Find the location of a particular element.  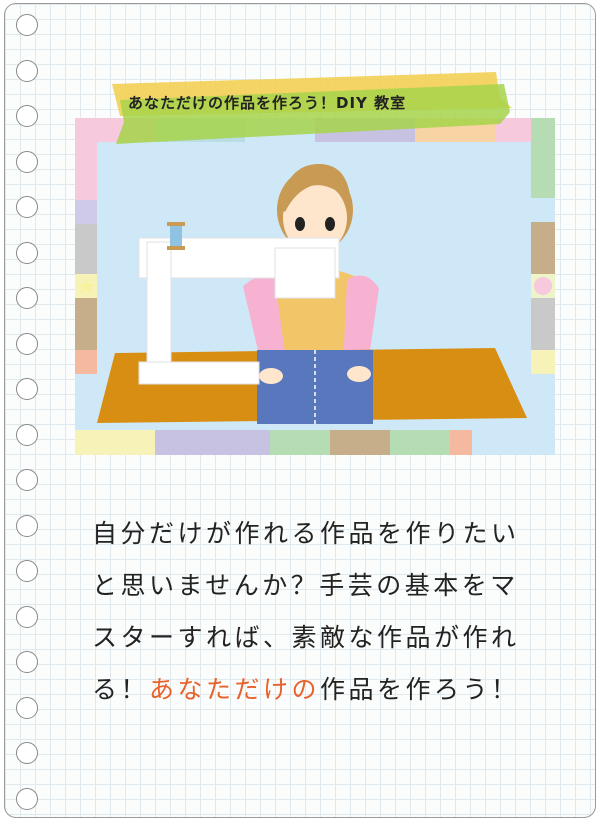

description-line-1: 自分だけが作れる作品を作りたい is located at coordinates (306, 533).